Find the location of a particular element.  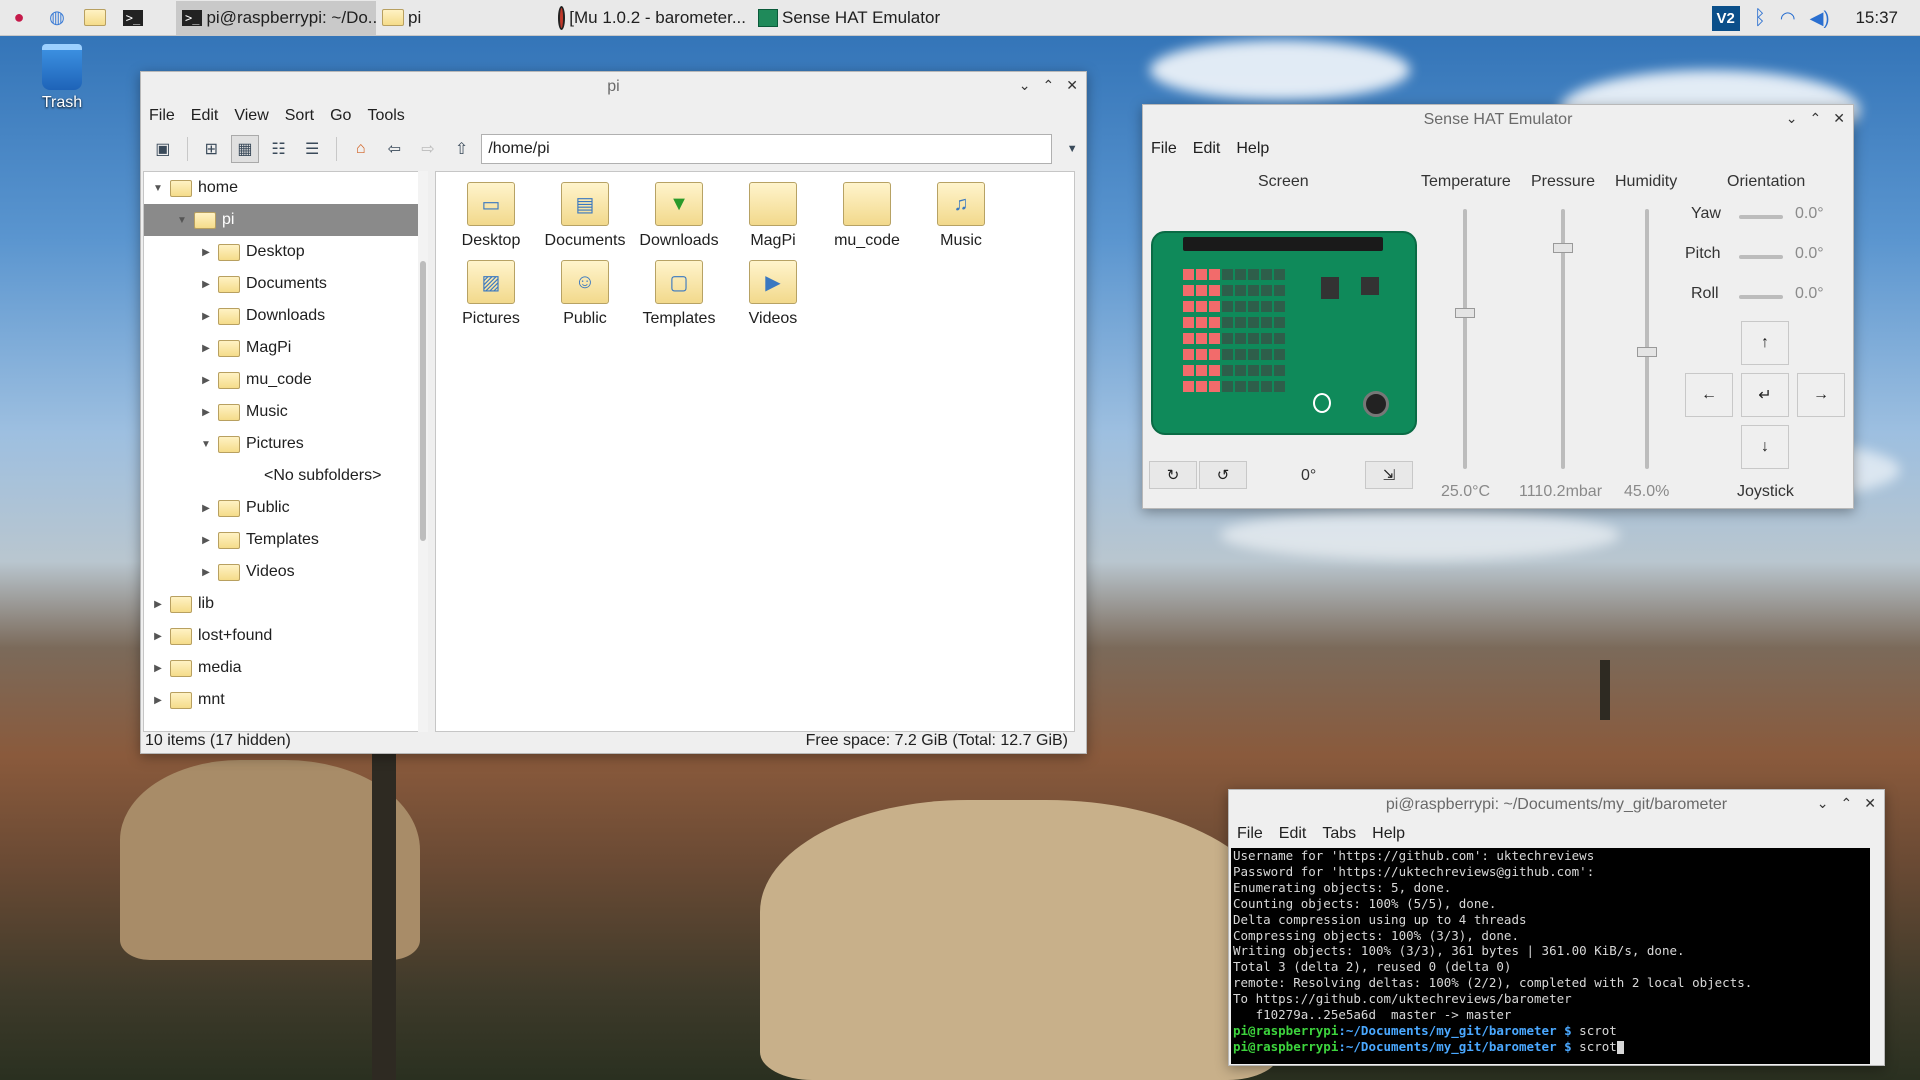

file-item: ▨ Pictures is located at coordinates (491, 294).